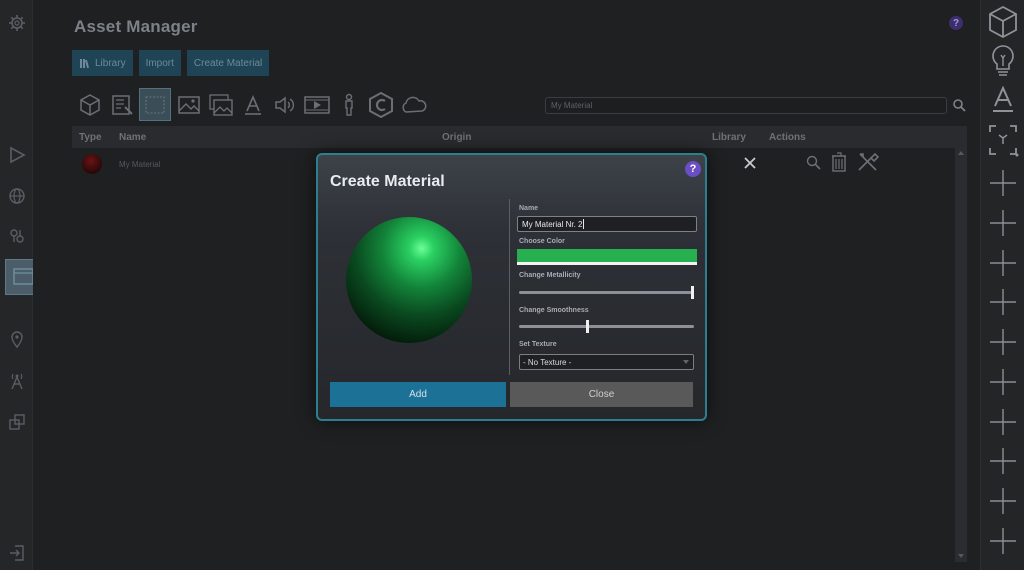  What do you see at coordinates (90, 137) in the screenshot?
I see `header-type: Type` at bounding box center [90, 137].